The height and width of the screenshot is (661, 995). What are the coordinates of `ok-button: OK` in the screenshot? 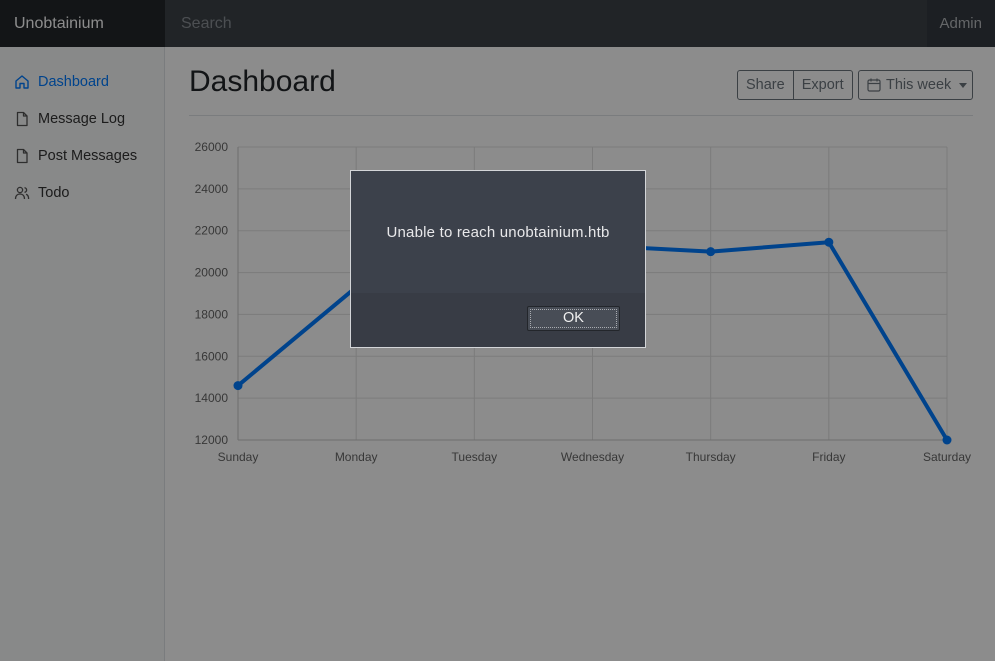 It's located at (573, 318).